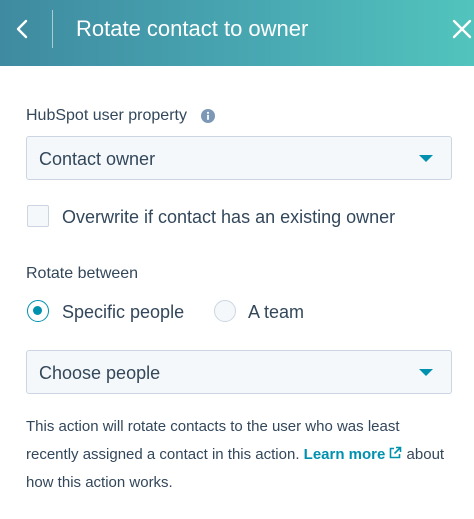 The width and height of the screenshot is (474, 519). I want to click on property-select: Contact owner, so click(239, 158).